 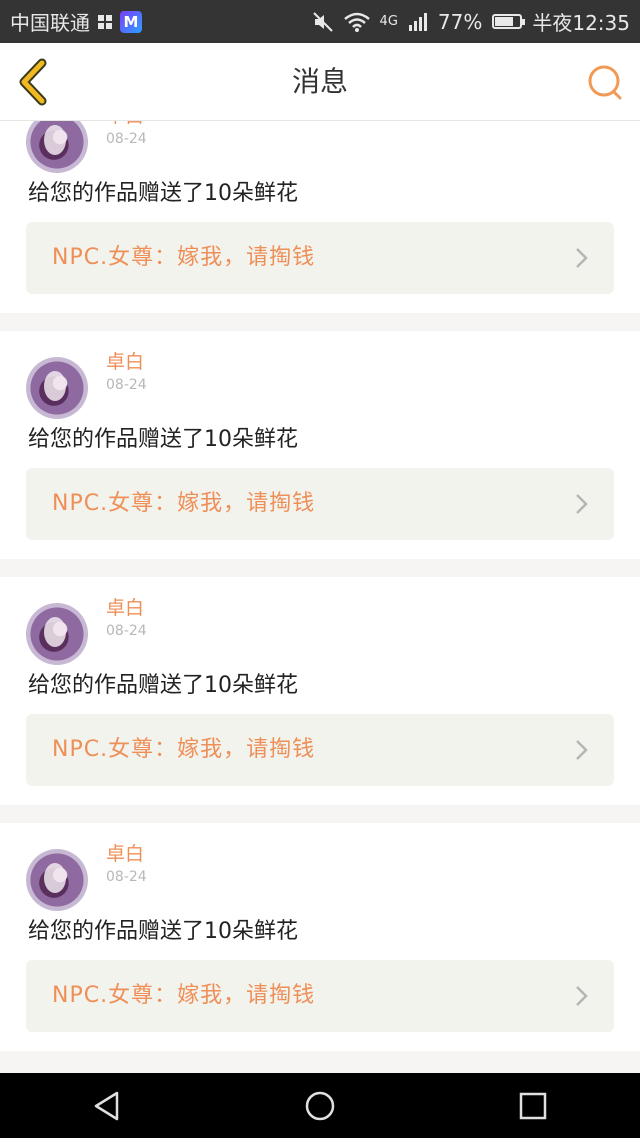 I want to click on signal-icon, so click(x=417, y=21).